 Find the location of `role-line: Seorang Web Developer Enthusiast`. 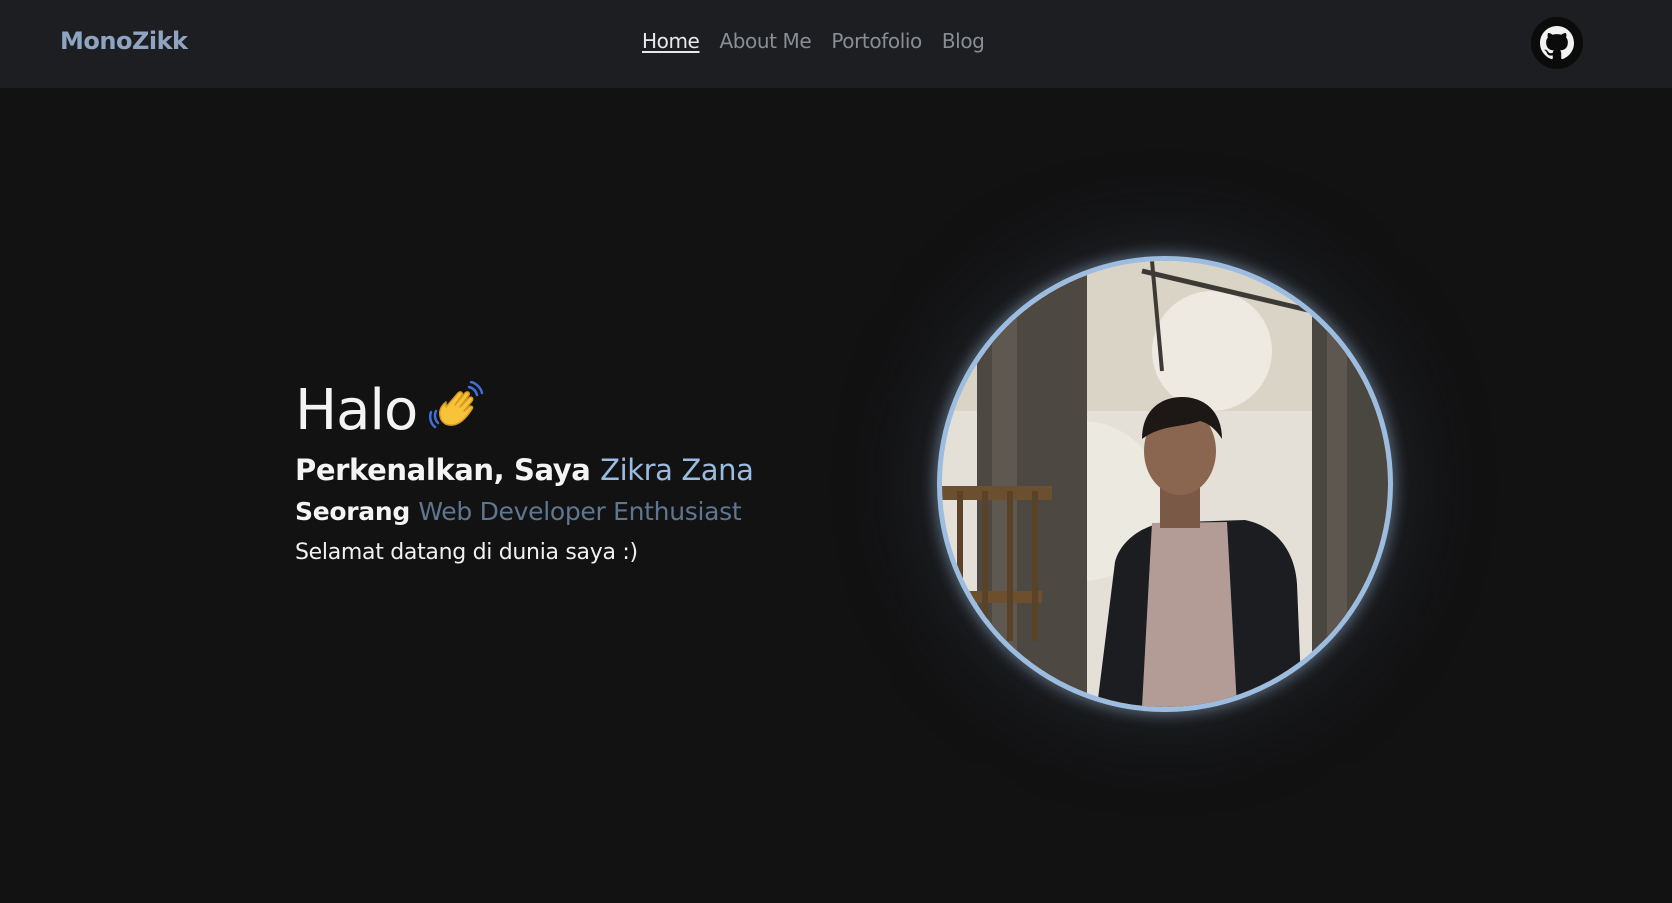

role-line: Seorang Web Developer Enthusiast is located at coordinates (555, 512).